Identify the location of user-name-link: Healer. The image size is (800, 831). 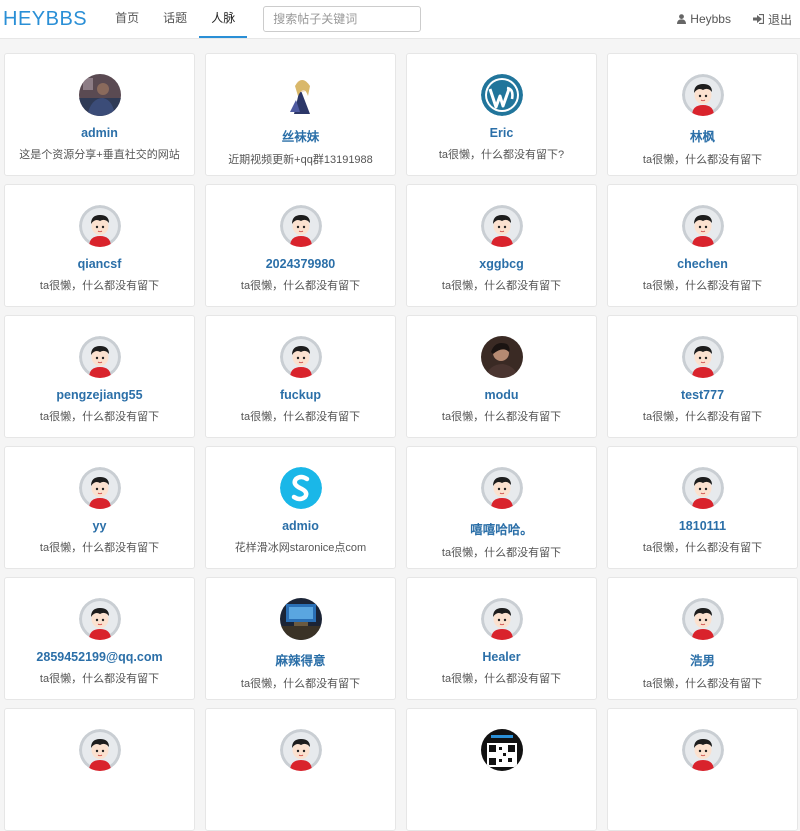
(501, 657).